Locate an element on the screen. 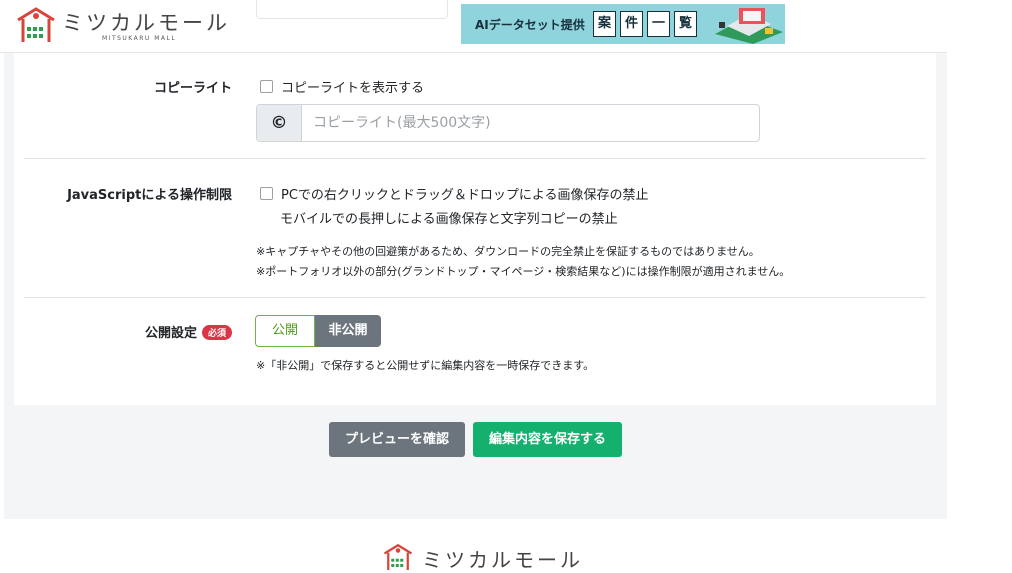 The image size is (1012, 573). copyright-checkbox is located at coordinates (266, 86).